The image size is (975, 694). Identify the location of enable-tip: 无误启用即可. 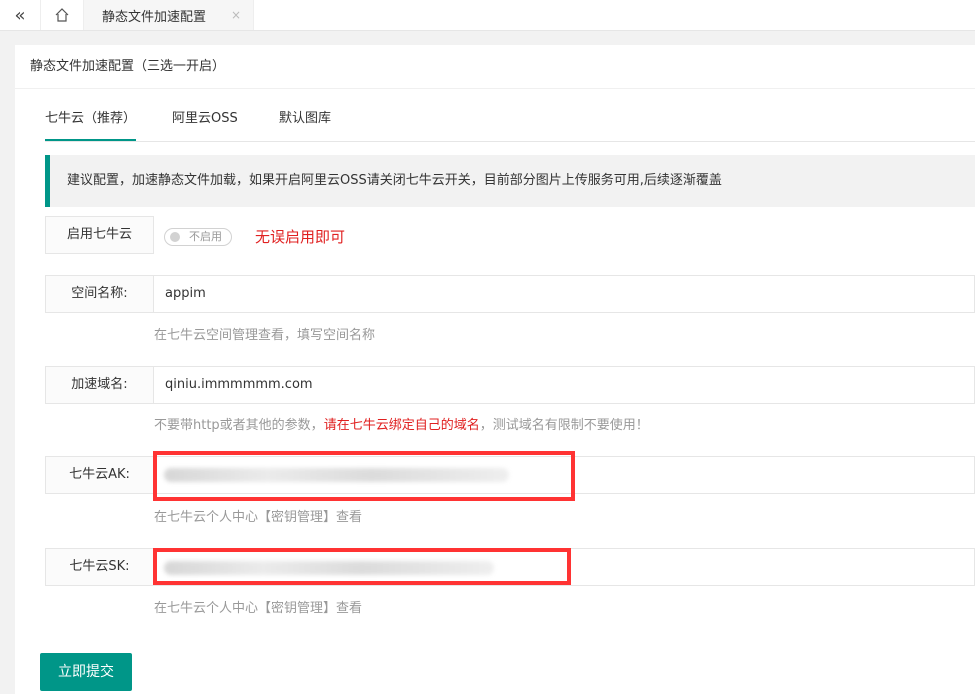
(300, 237).